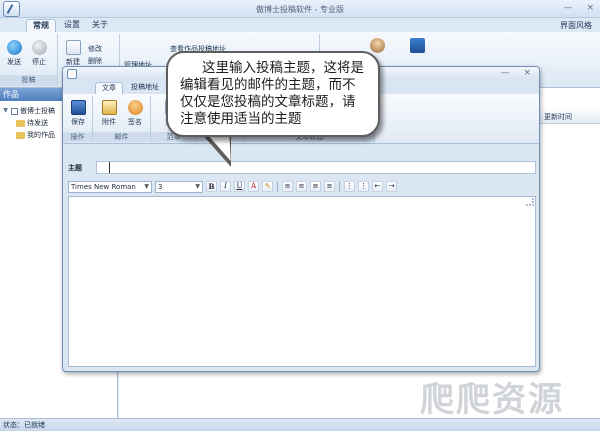  Describe the element at coordinates (95, 49) in the screenshot. I see `modify-button: 修改` at that location.